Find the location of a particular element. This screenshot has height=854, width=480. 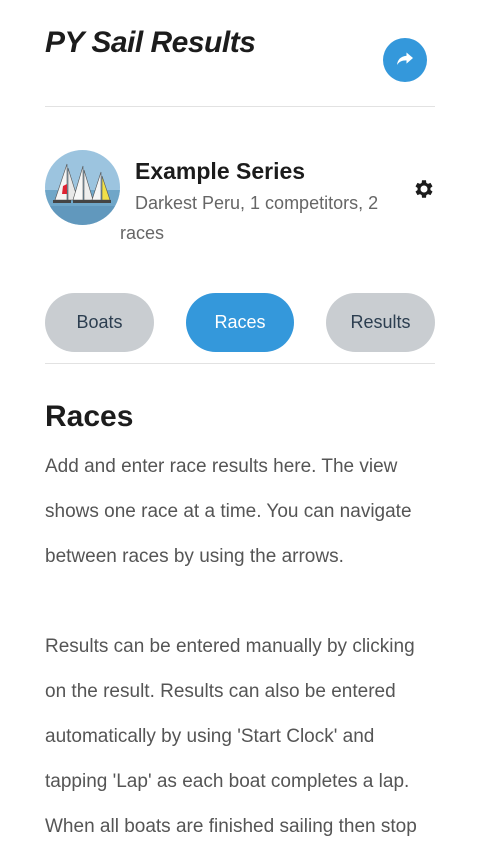

share-icon is located at coordinates (405, 58).